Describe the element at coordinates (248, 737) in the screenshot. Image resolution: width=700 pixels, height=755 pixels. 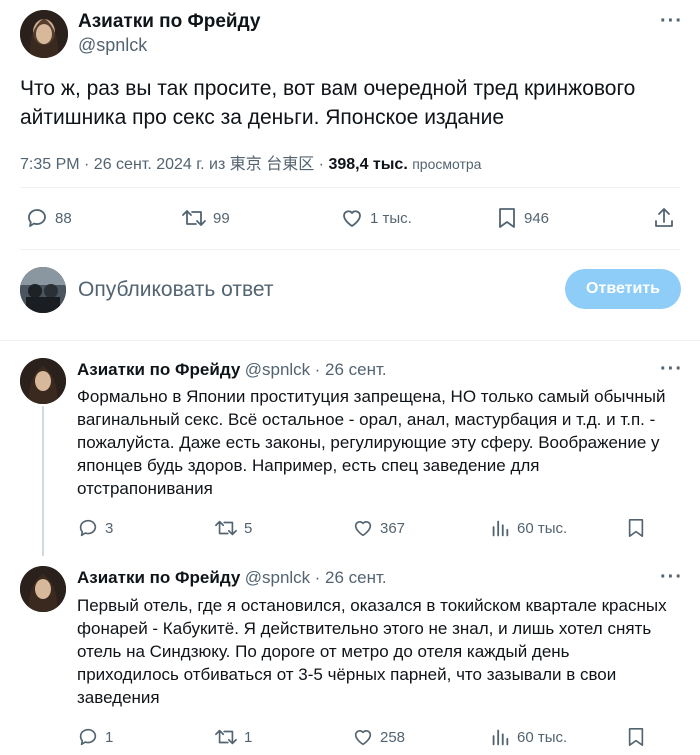
I see `retweet-count: 1` at that location.